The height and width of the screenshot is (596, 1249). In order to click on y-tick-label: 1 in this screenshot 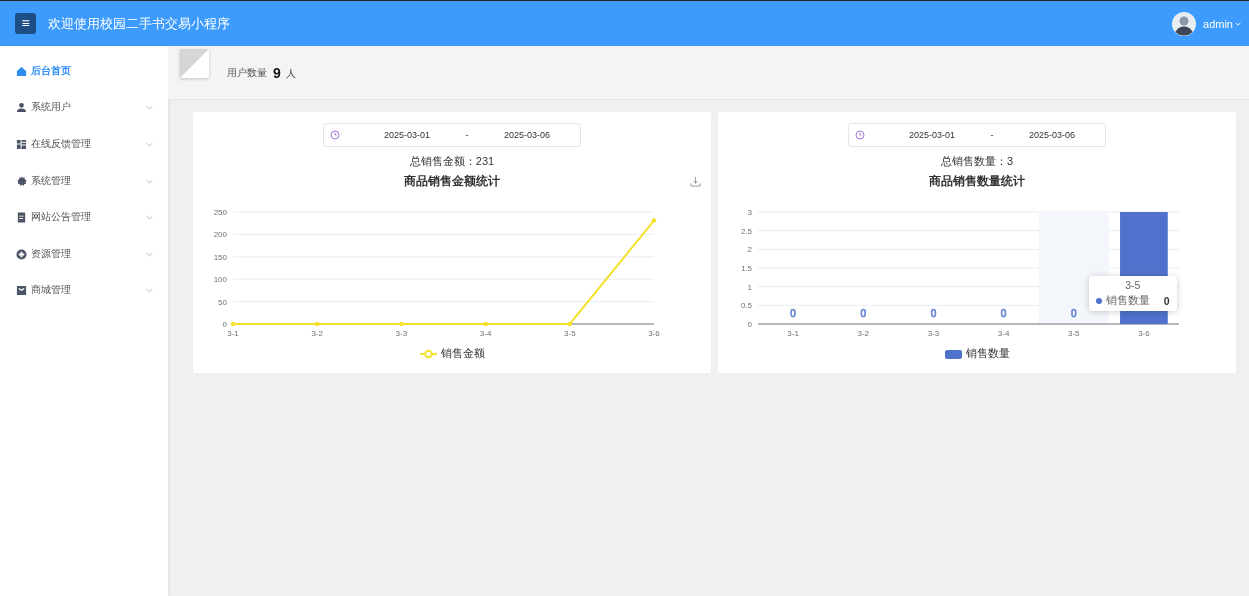, I will do `click(749, 287)`.